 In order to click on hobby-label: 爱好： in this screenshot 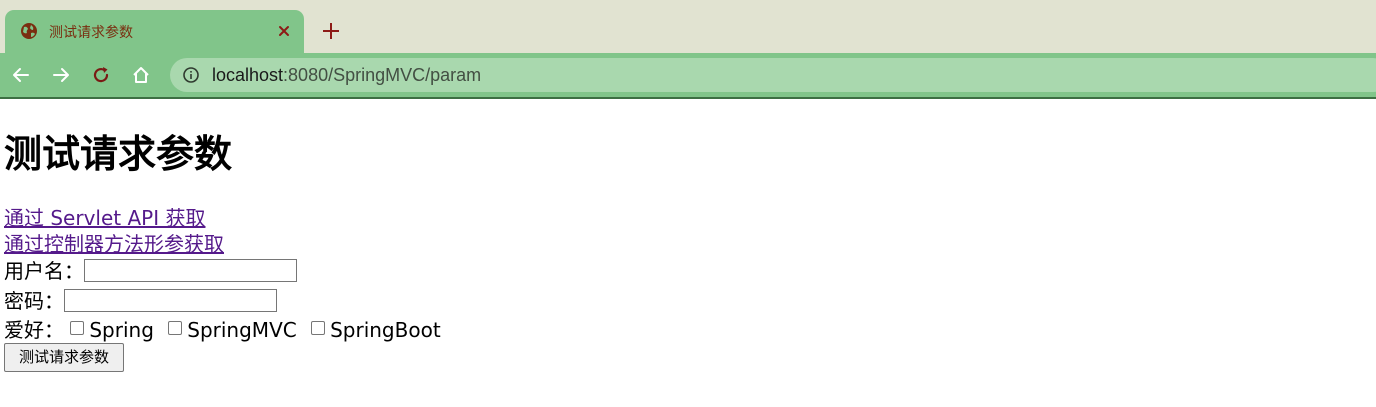, I will do `click(34, 330)`.